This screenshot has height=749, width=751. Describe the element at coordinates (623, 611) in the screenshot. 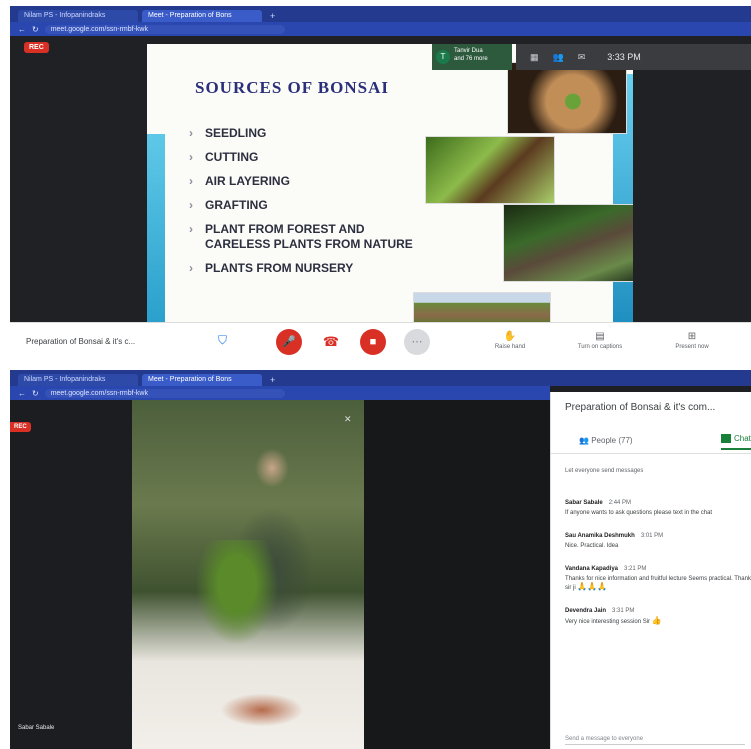

I see `message-time: 3:31 PM` at that location.